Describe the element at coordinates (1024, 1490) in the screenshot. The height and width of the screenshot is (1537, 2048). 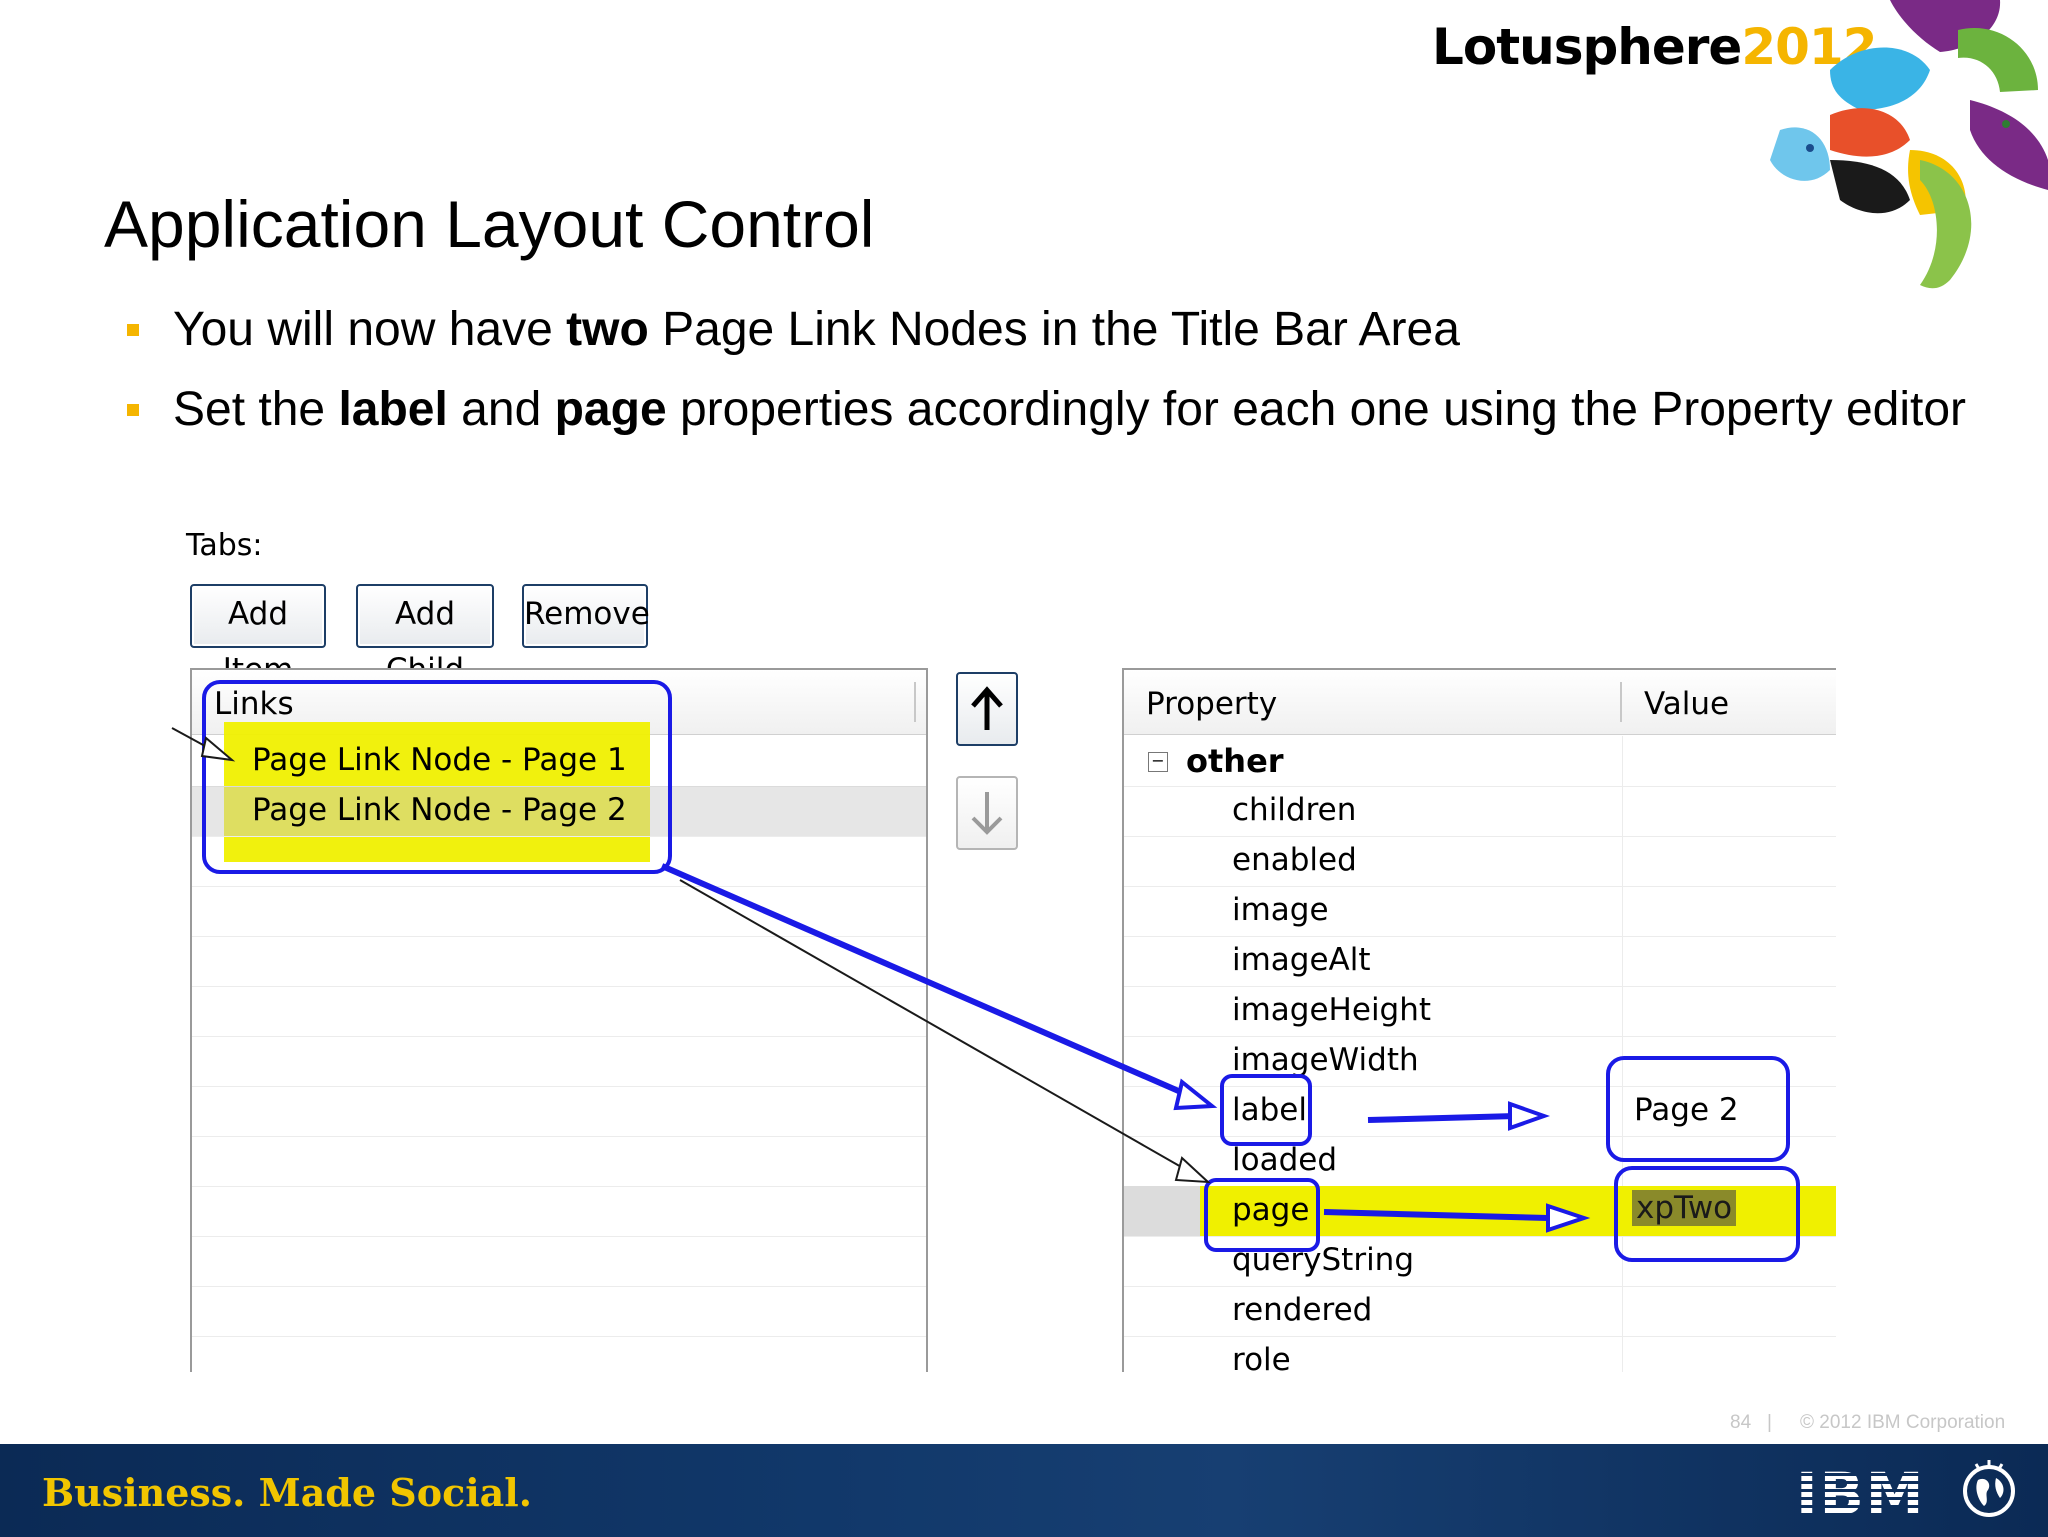
I see `footer-bar: Business. Made Social. IBM` at that location.